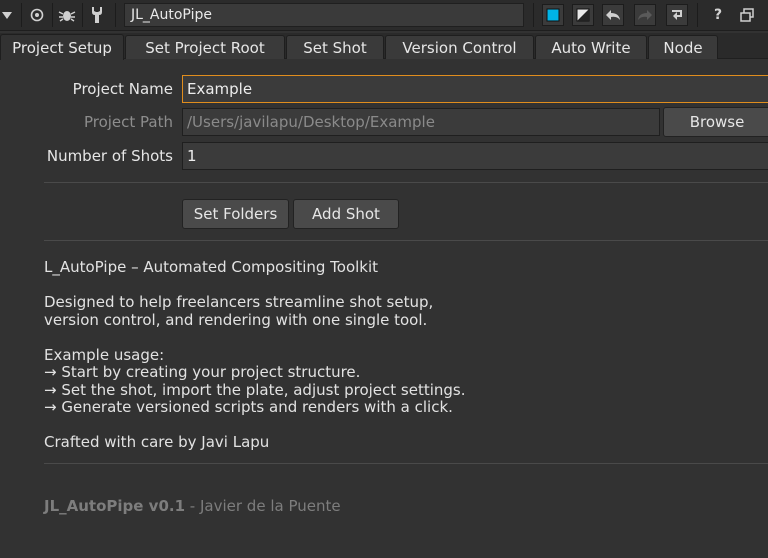  What do you see at coordinates (7, 15) in the screenshot?
I see `collapse-triangle-icon` at bounding box center [7, 15].